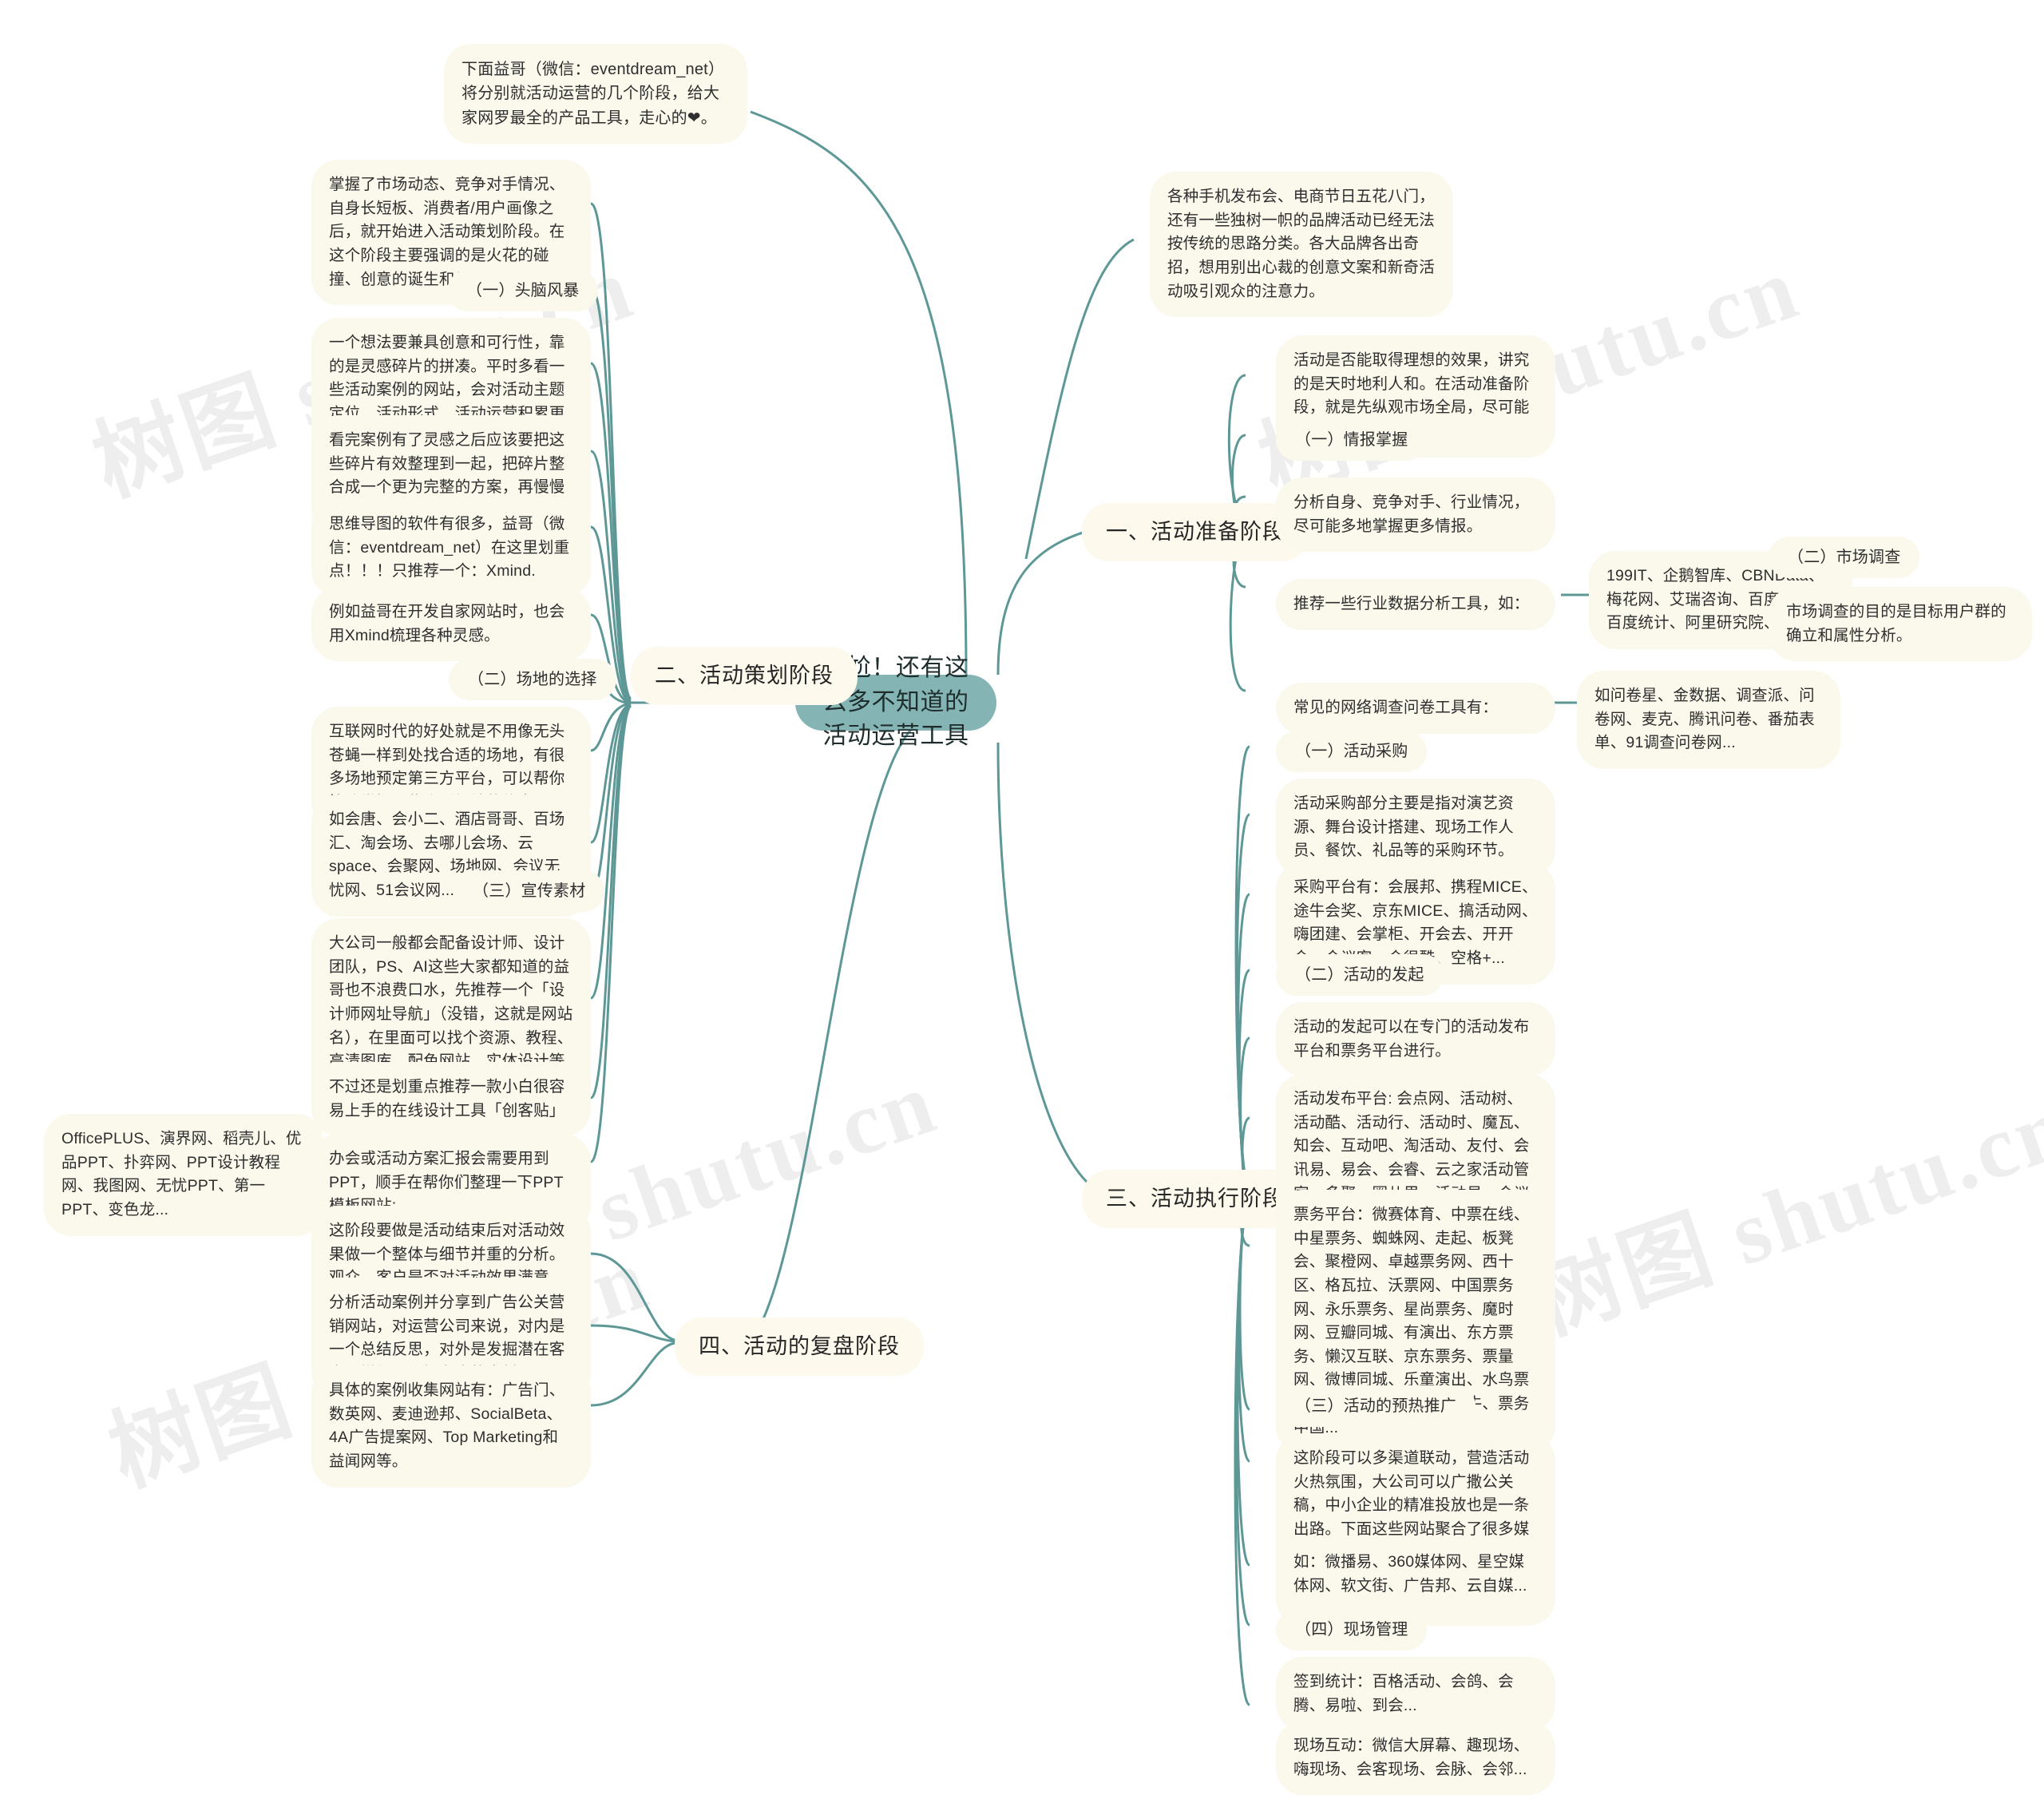  I want to click on node-b1-n2-text: （一）情报掌握, so click(1351, 440).